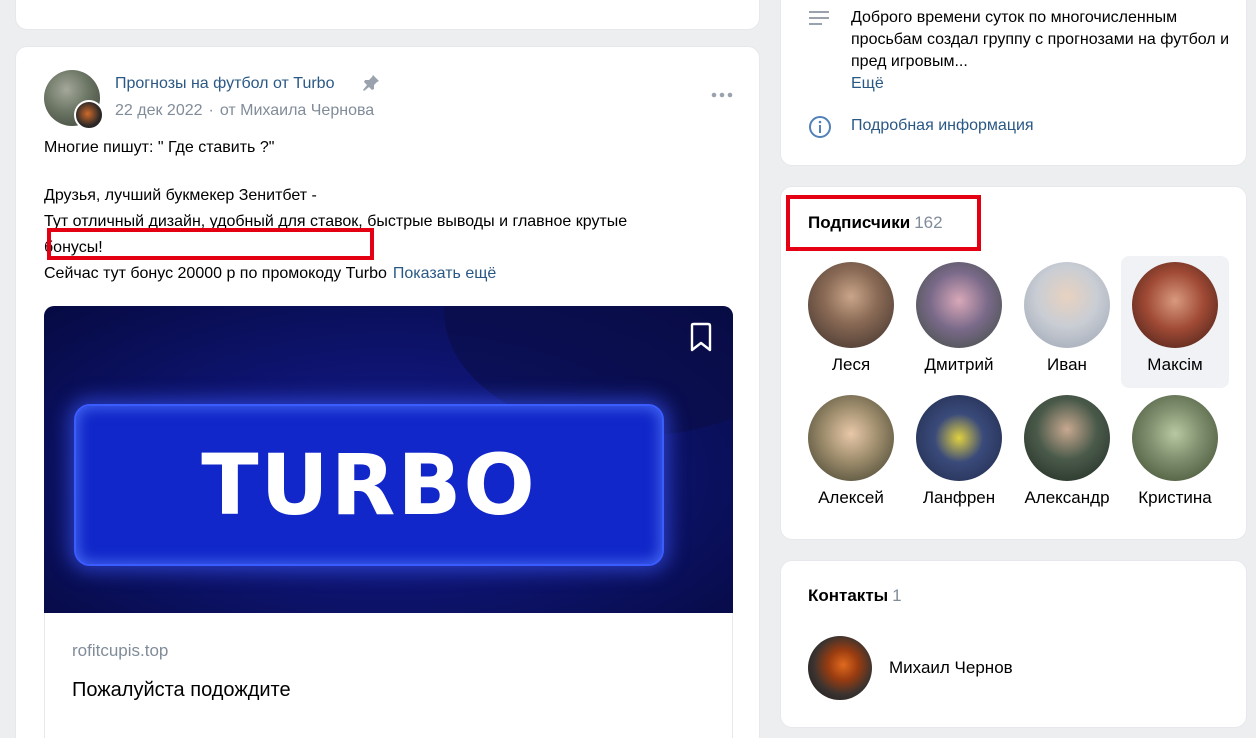 This screenshot has width=1256, height=738. I want to click on subscriber-item: Дмитрий, so click(959, 322).